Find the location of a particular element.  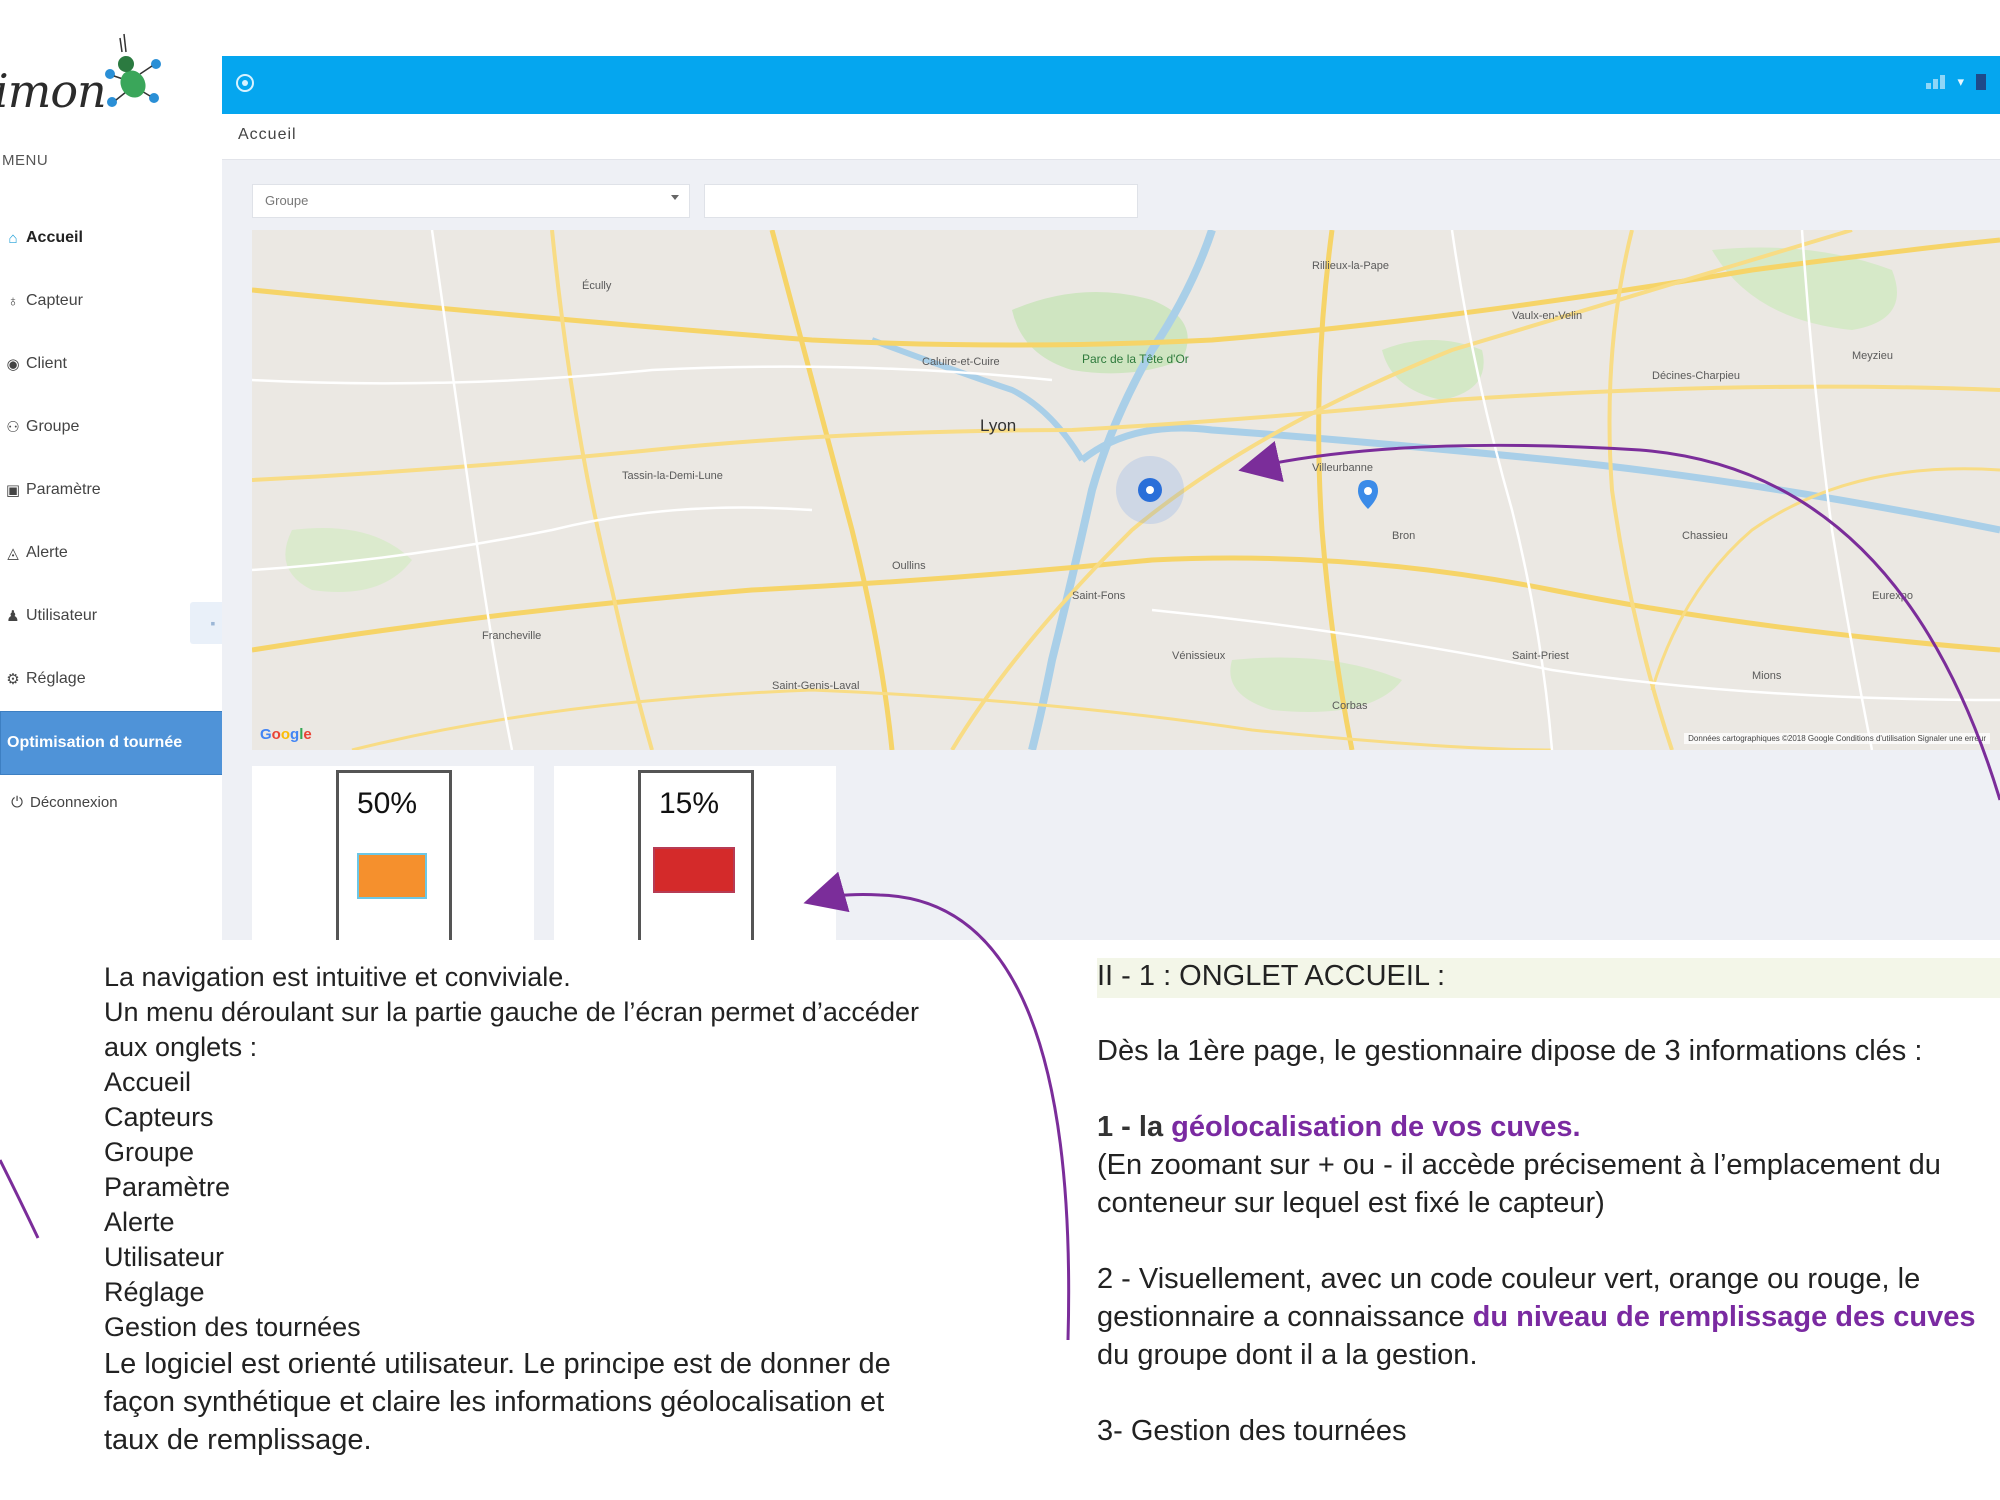

map-label-meyzieu: Meyzieu is located at coordinates (1872, 356).